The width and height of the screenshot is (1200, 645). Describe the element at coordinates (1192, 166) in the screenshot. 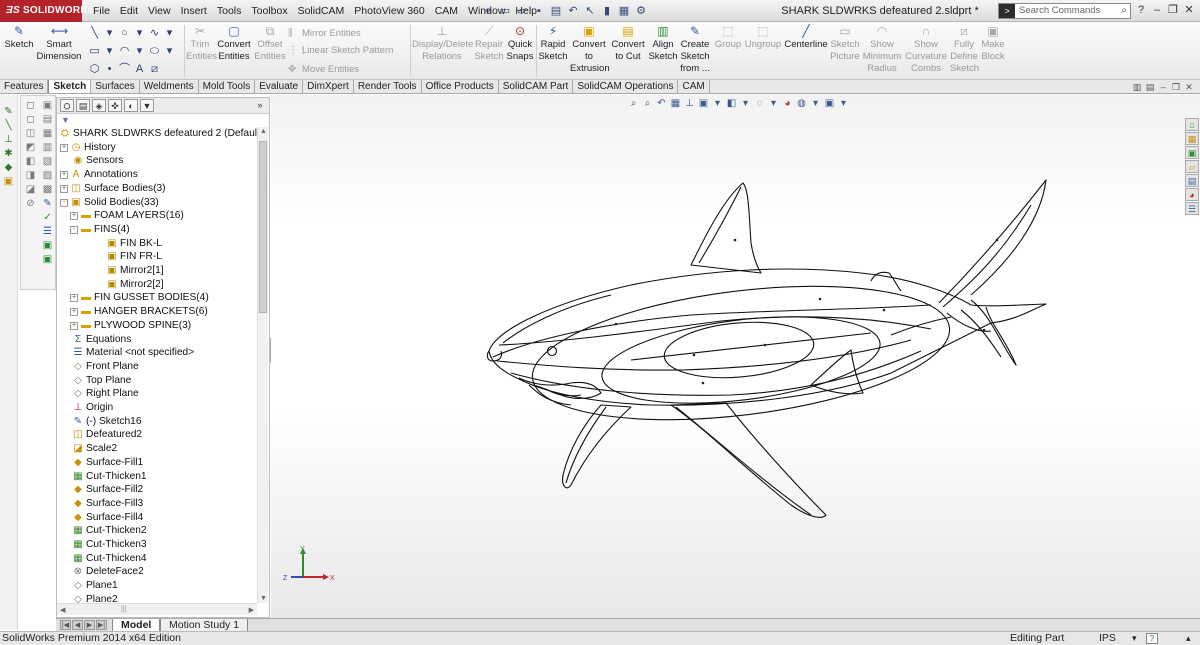

I see `folder-icon: ▱` at that location.